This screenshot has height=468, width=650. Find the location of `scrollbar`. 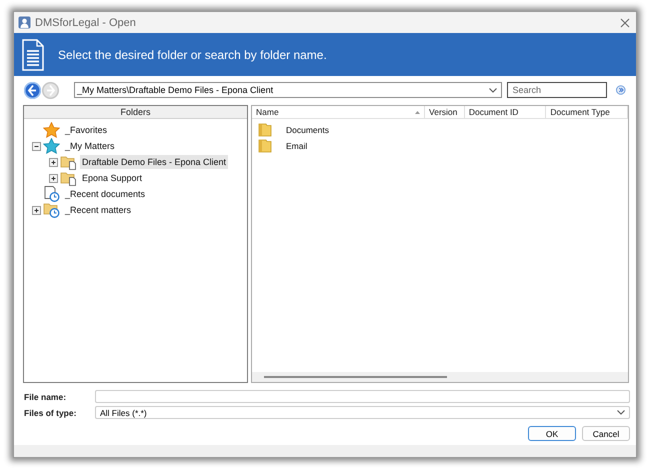

scrollbar is located at coordinates (440, 377).